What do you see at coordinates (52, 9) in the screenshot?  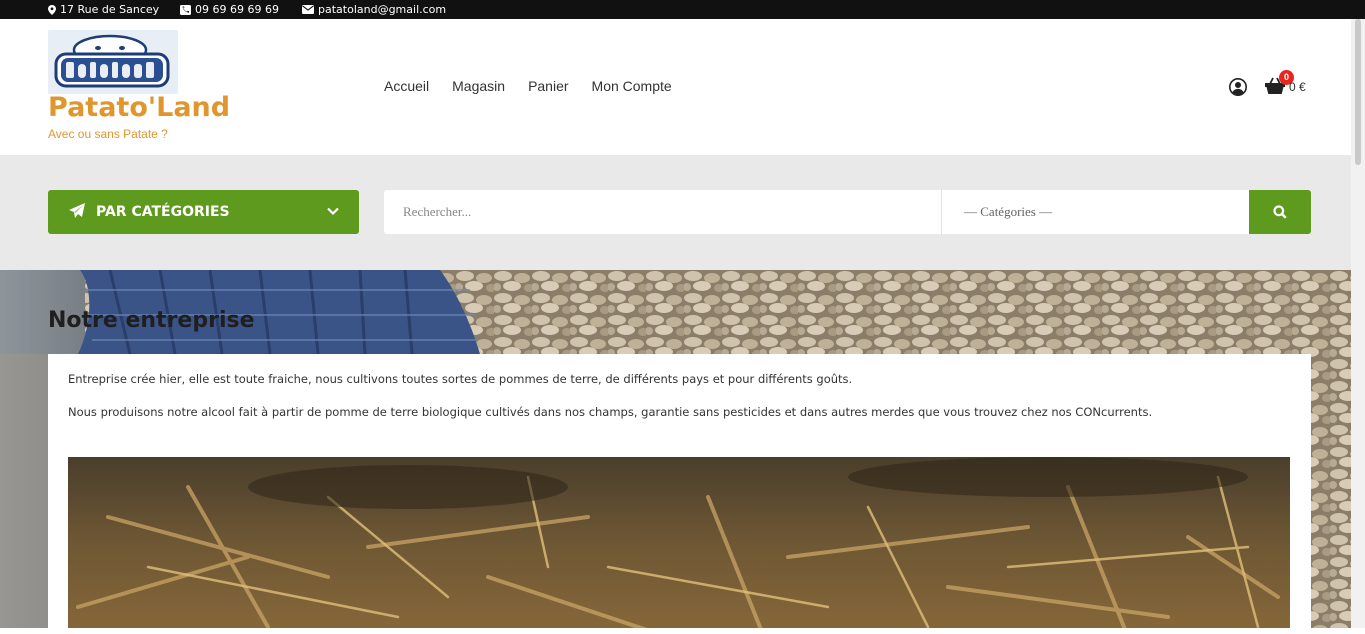 I see `map-marker-icon` at bounding box center [52, 9].